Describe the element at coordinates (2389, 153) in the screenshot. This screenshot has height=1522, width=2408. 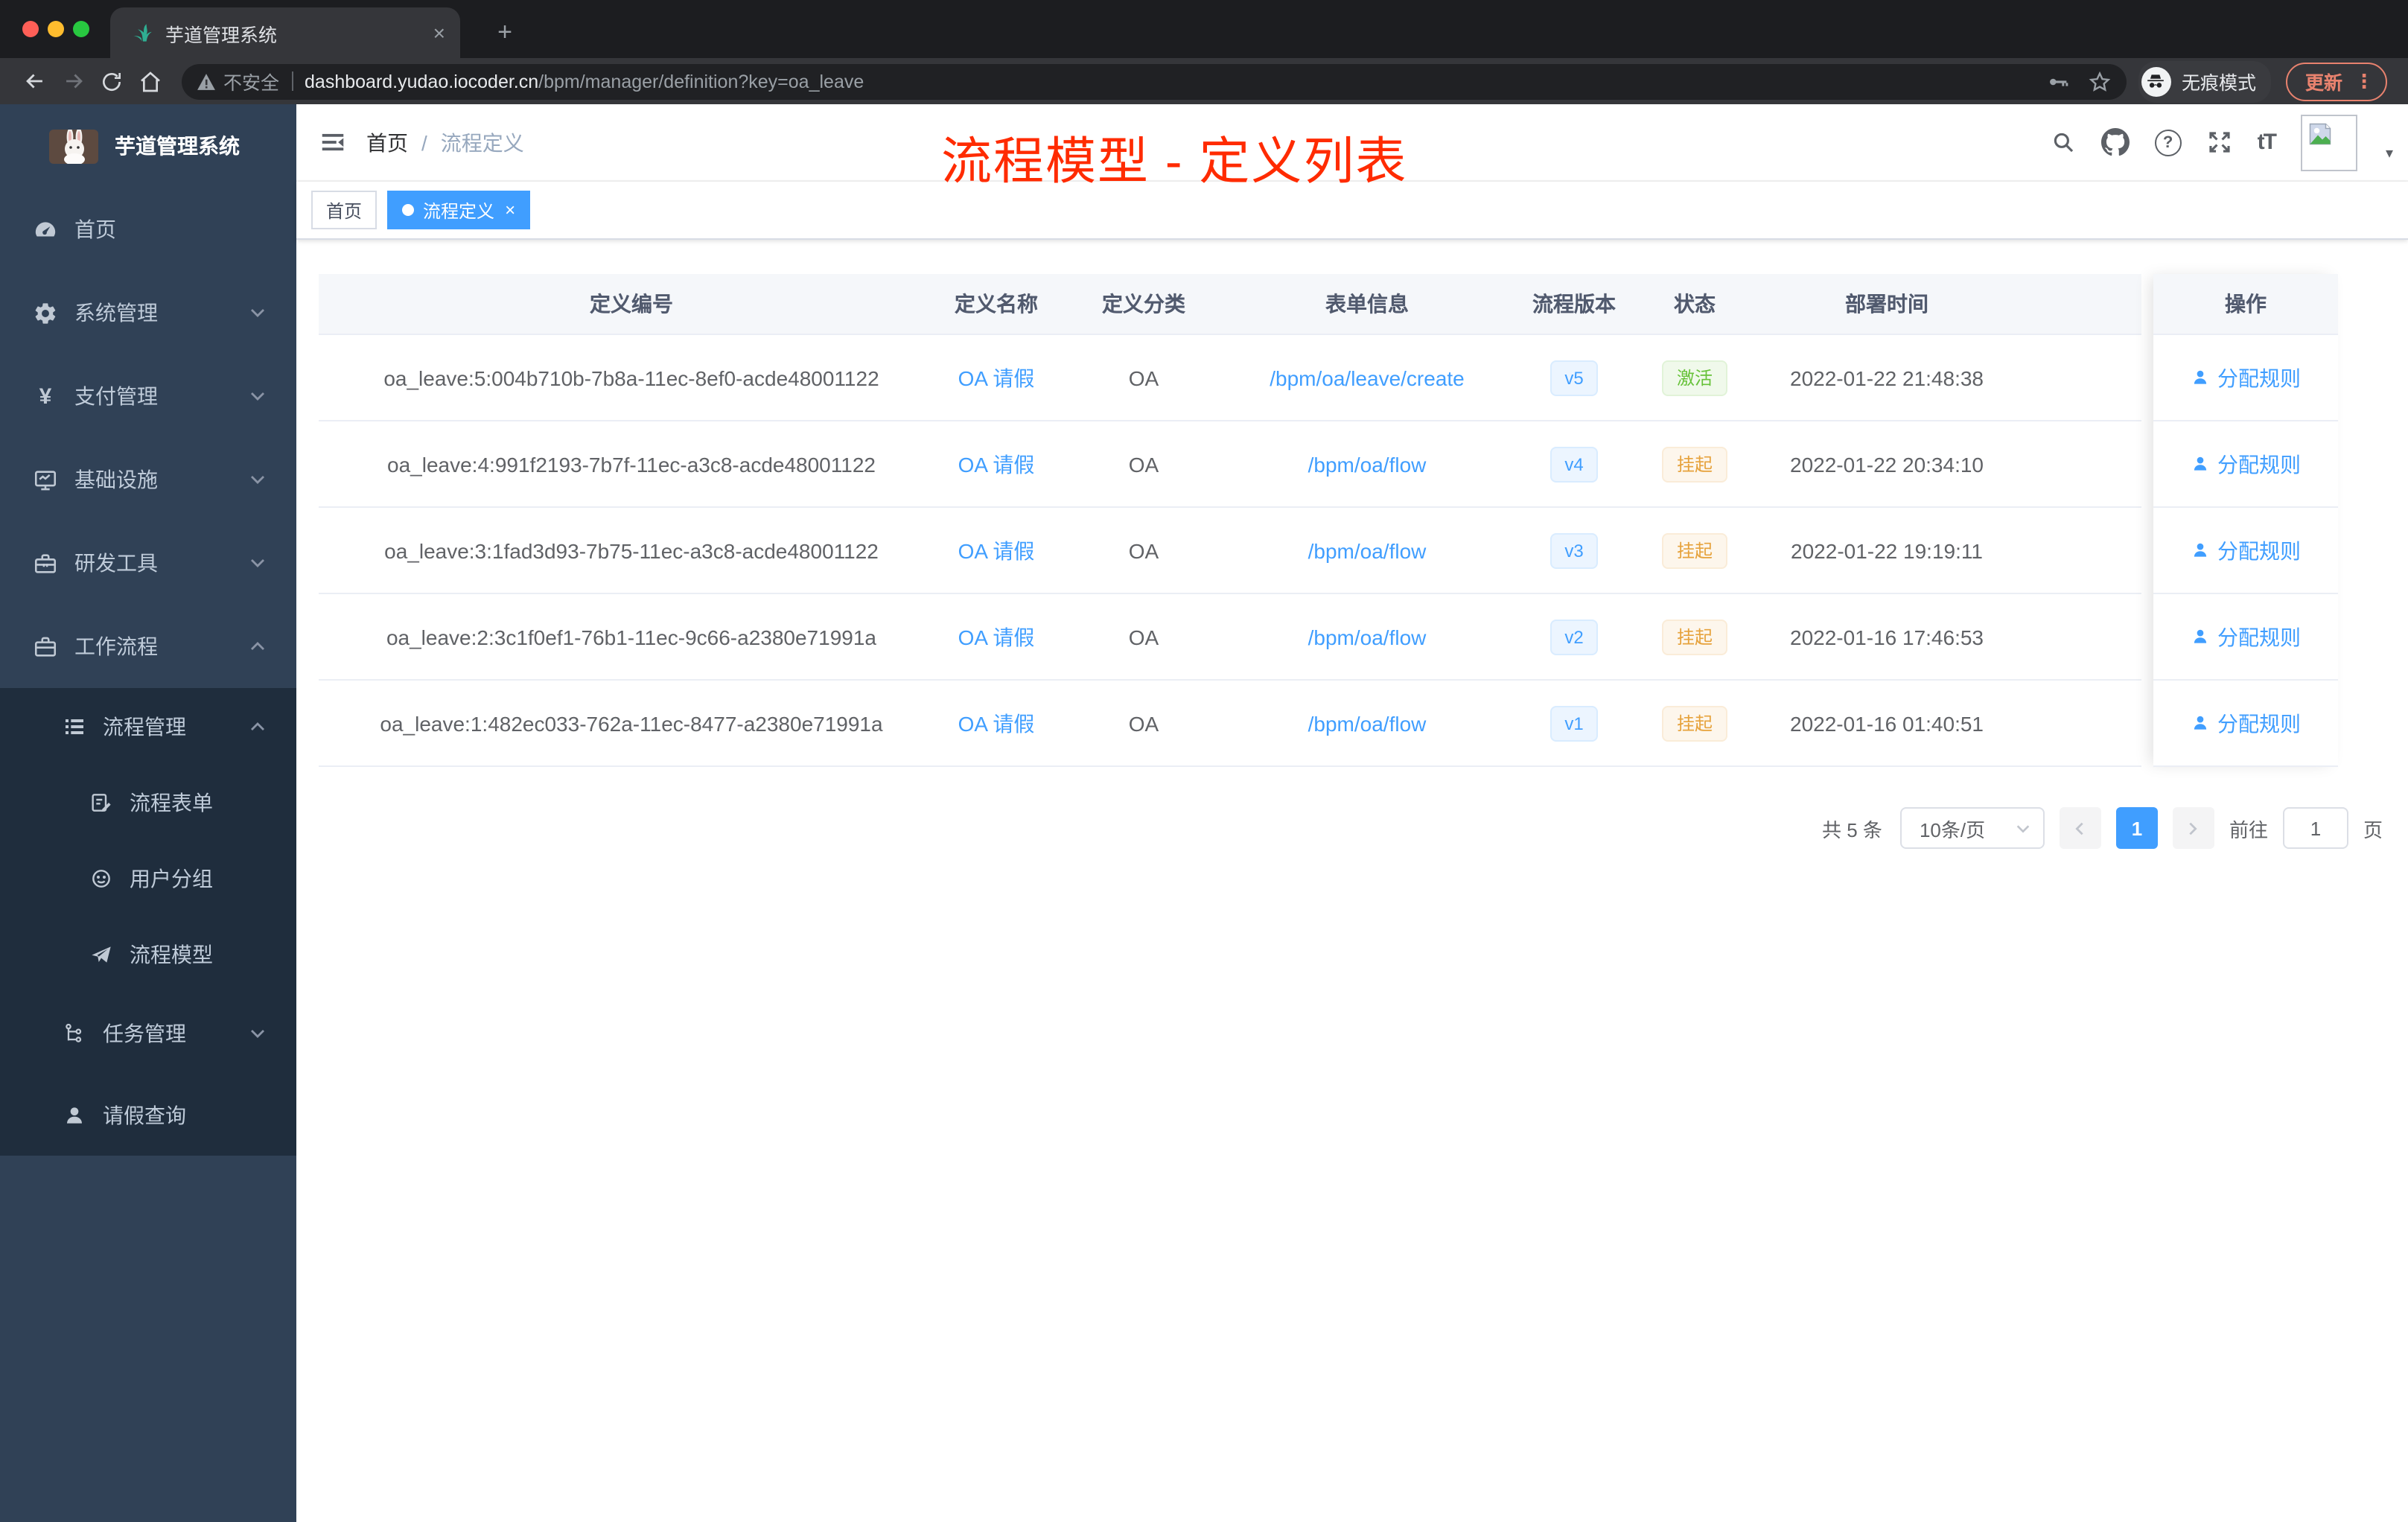
I see `user-dropdown-caret-icon: ▾` at that location.